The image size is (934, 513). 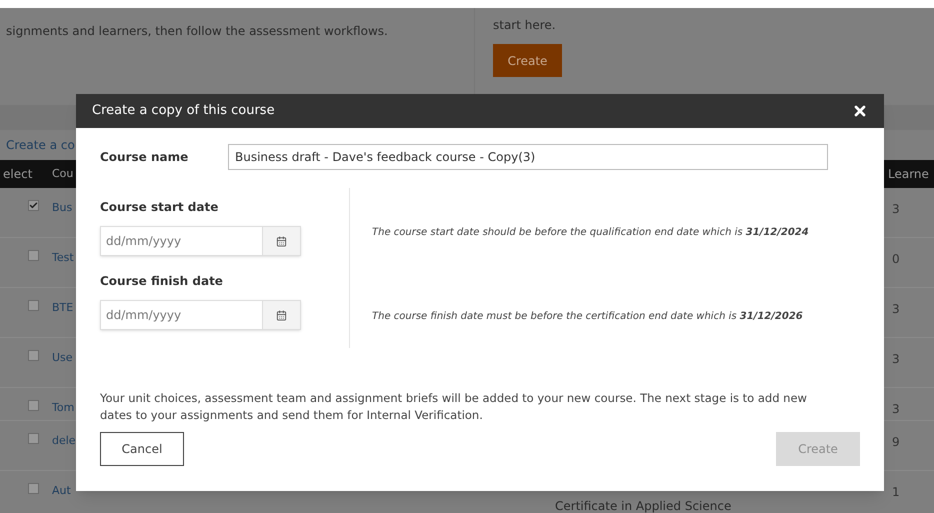 I want to click on learners-cell-text: 1, so click(x=896, y=492).